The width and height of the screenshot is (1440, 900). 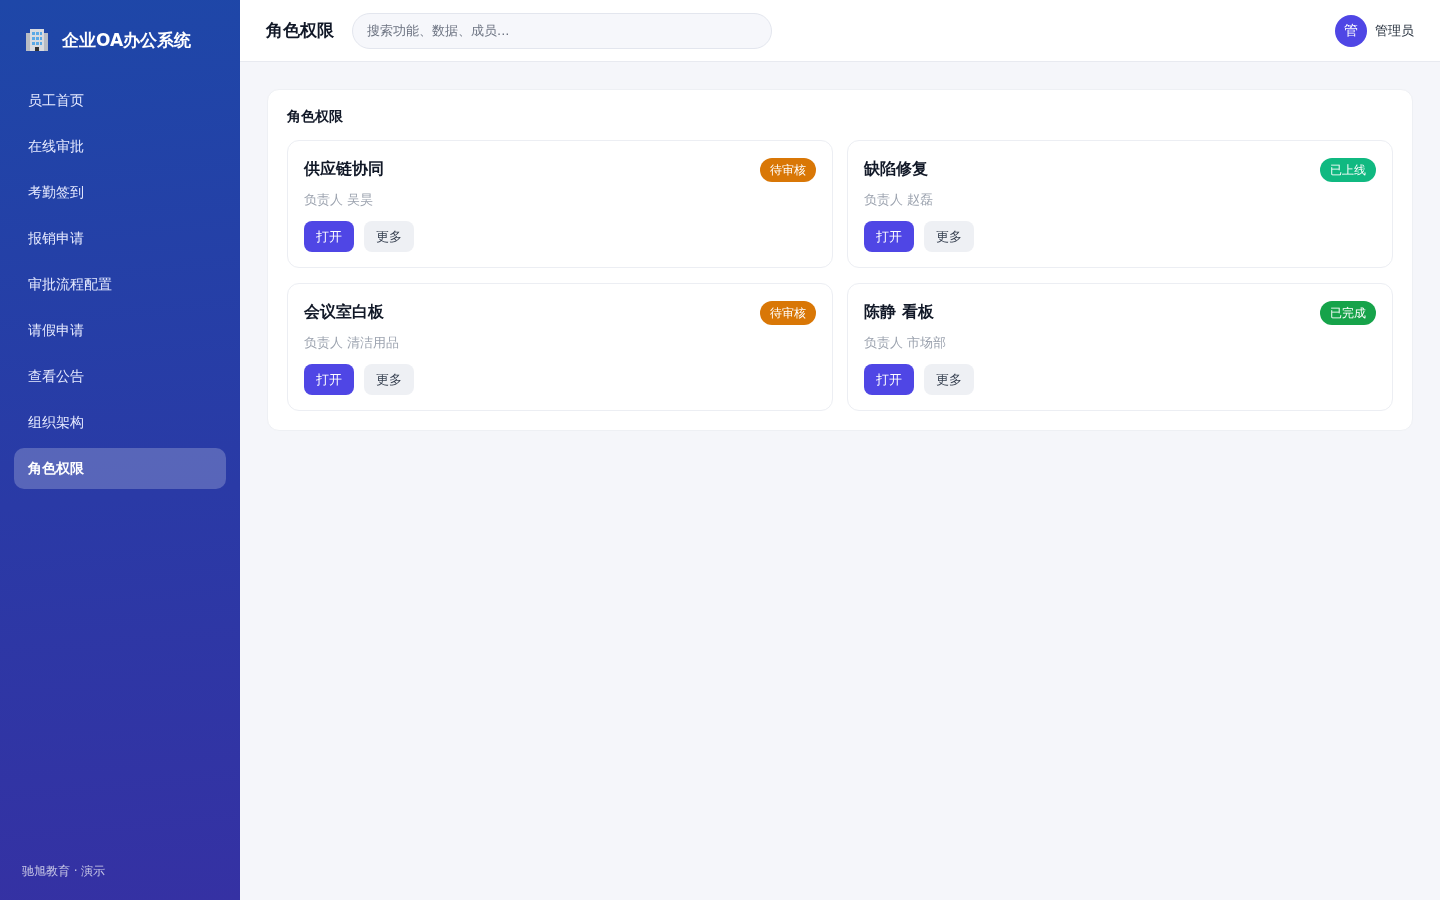 I want to click on sidebar-item: 组织架构, so click(x=120, y=422).